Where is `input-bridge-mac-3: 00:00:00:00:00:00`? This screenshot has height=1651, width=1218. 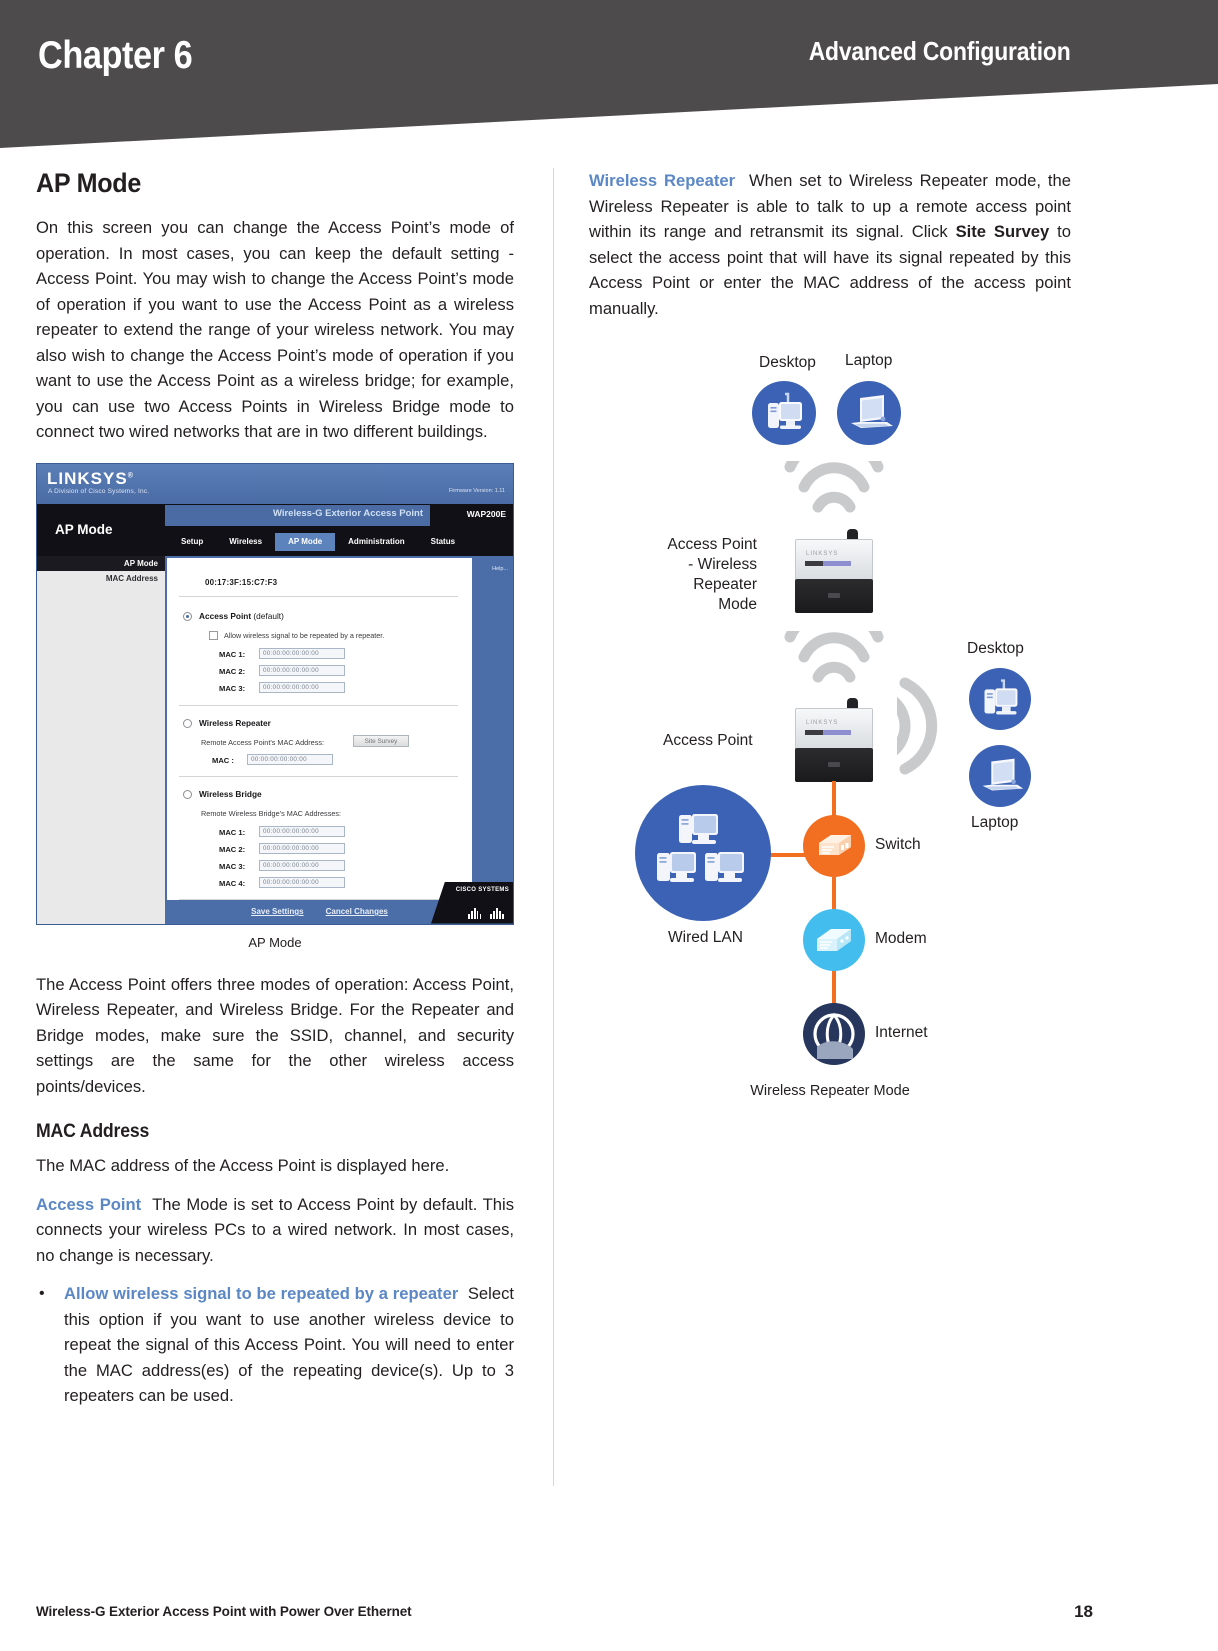 input-bridge-mac-3: 00:00:00:00:00:00 is located at coordinates (302, 865).